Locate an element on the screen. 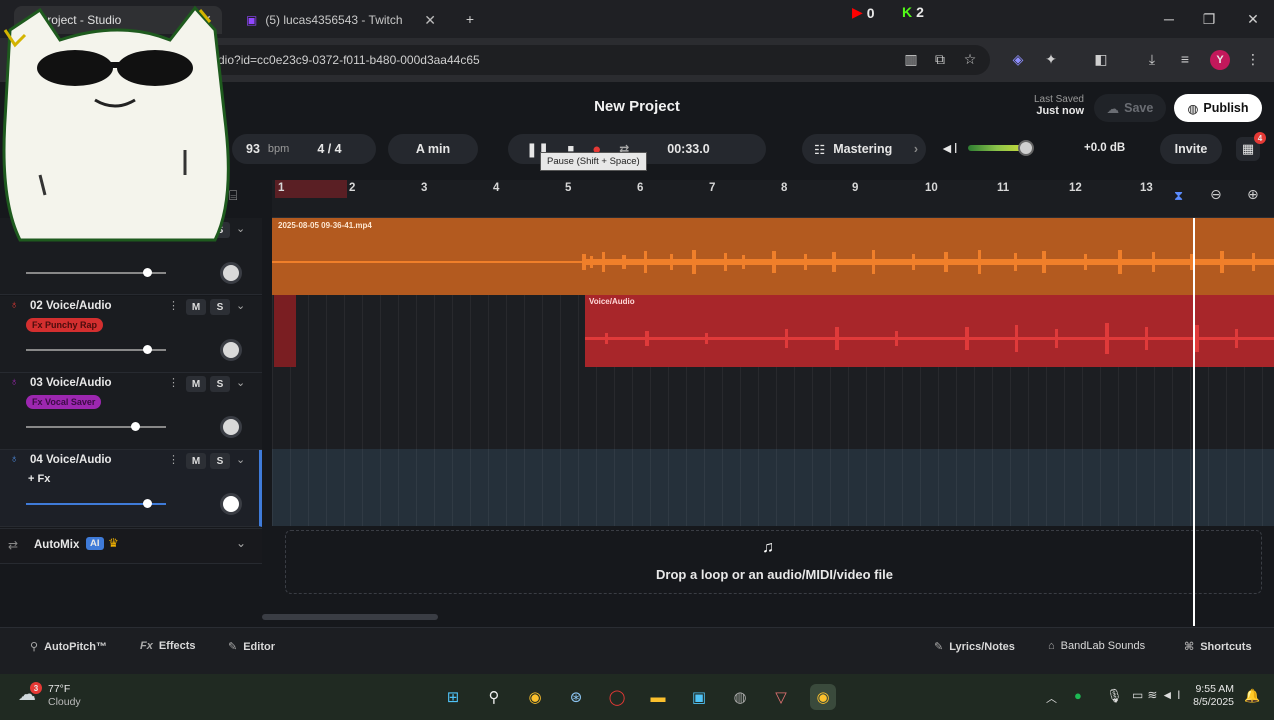  fx-preset-tag: Fx Vocal Saver is located at coordinates (64, 402).